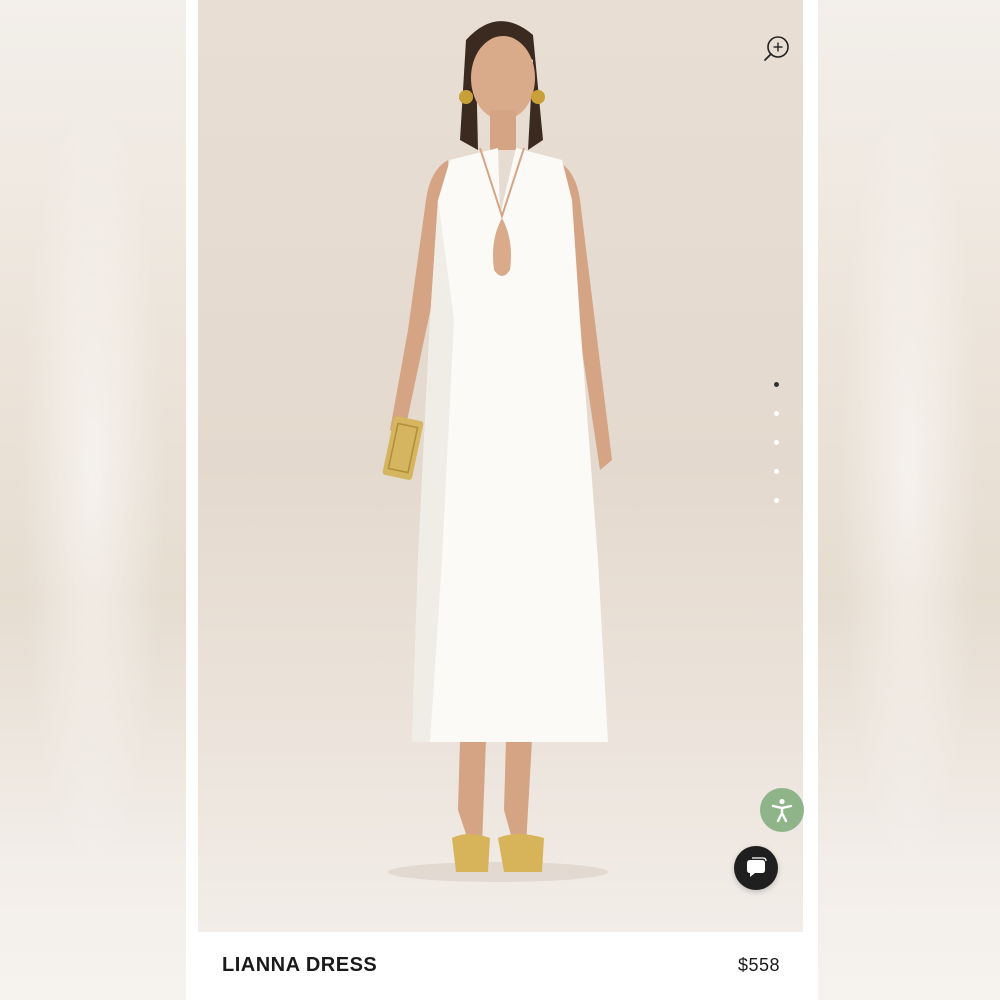 The height and width of the screenshot is (1000, 1000). I want to click on zoom-in-icon, so click(776, 48).